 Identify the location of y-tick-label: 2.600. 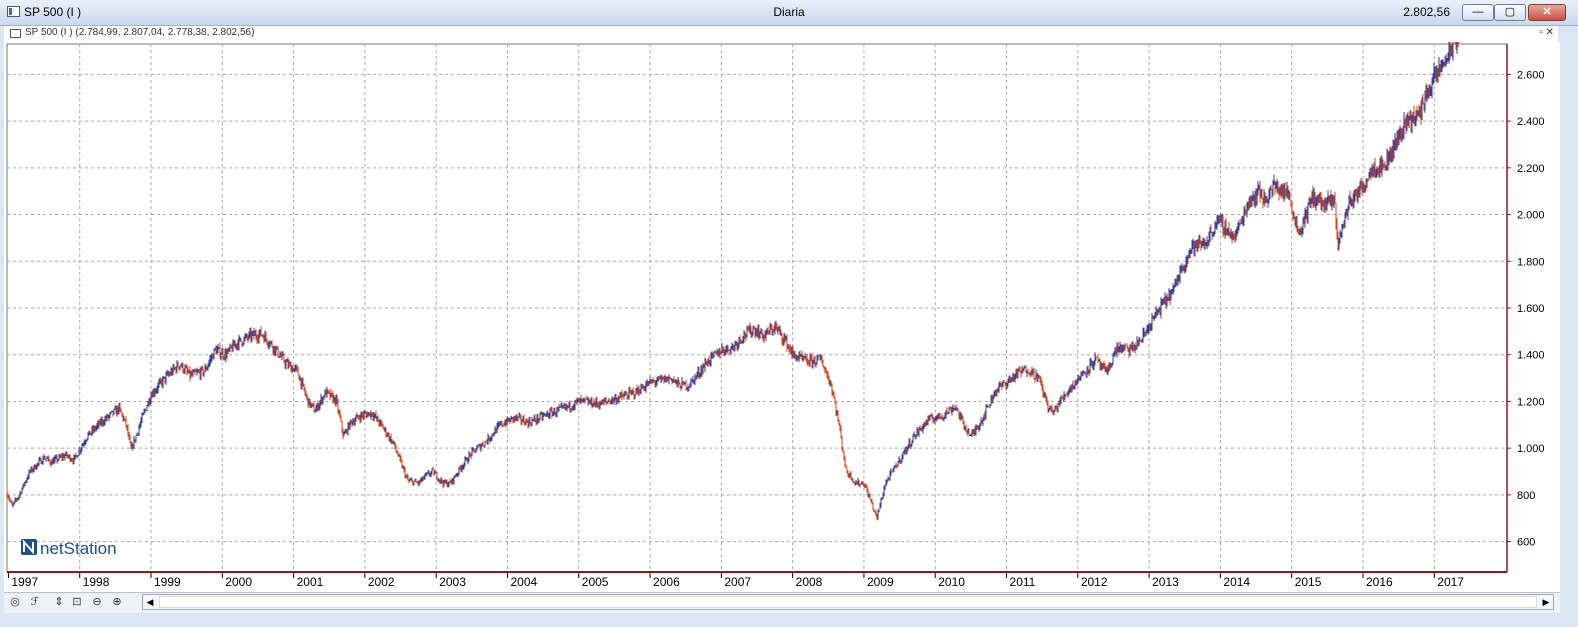
(1531, 75).